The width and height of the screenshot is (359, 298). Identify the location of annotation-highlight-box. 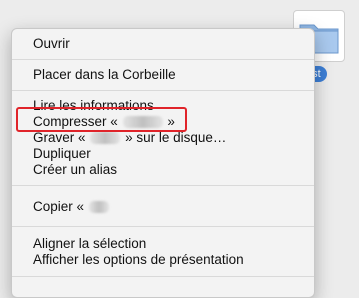
(101, 119).